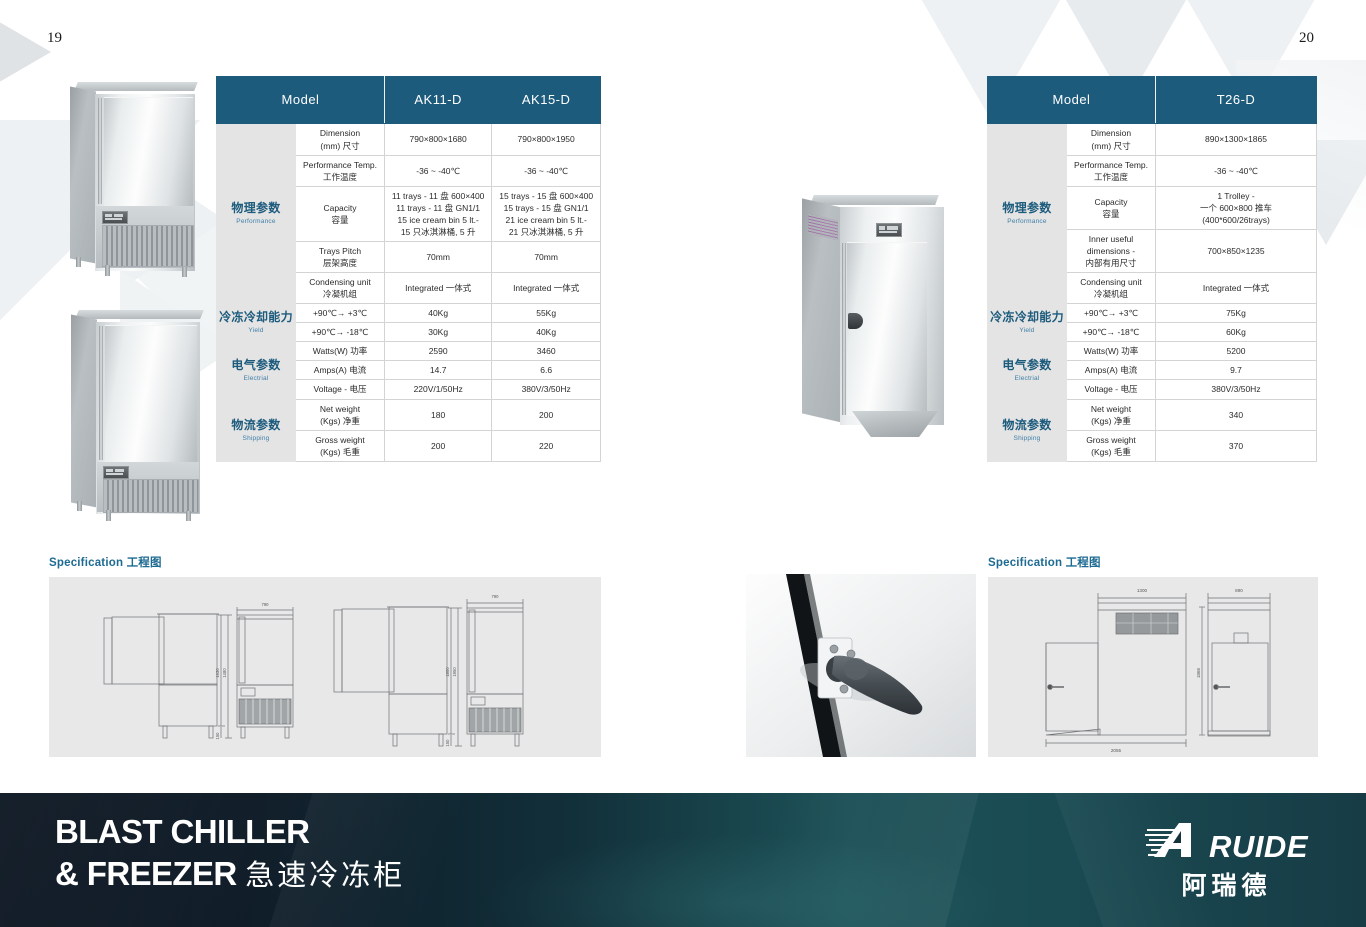 The height and width of the screenshot is (927, 1366). Describe the element at coordinates (1239, 590) in the screenshot. I see `dim-depth-right: 890` at that location.